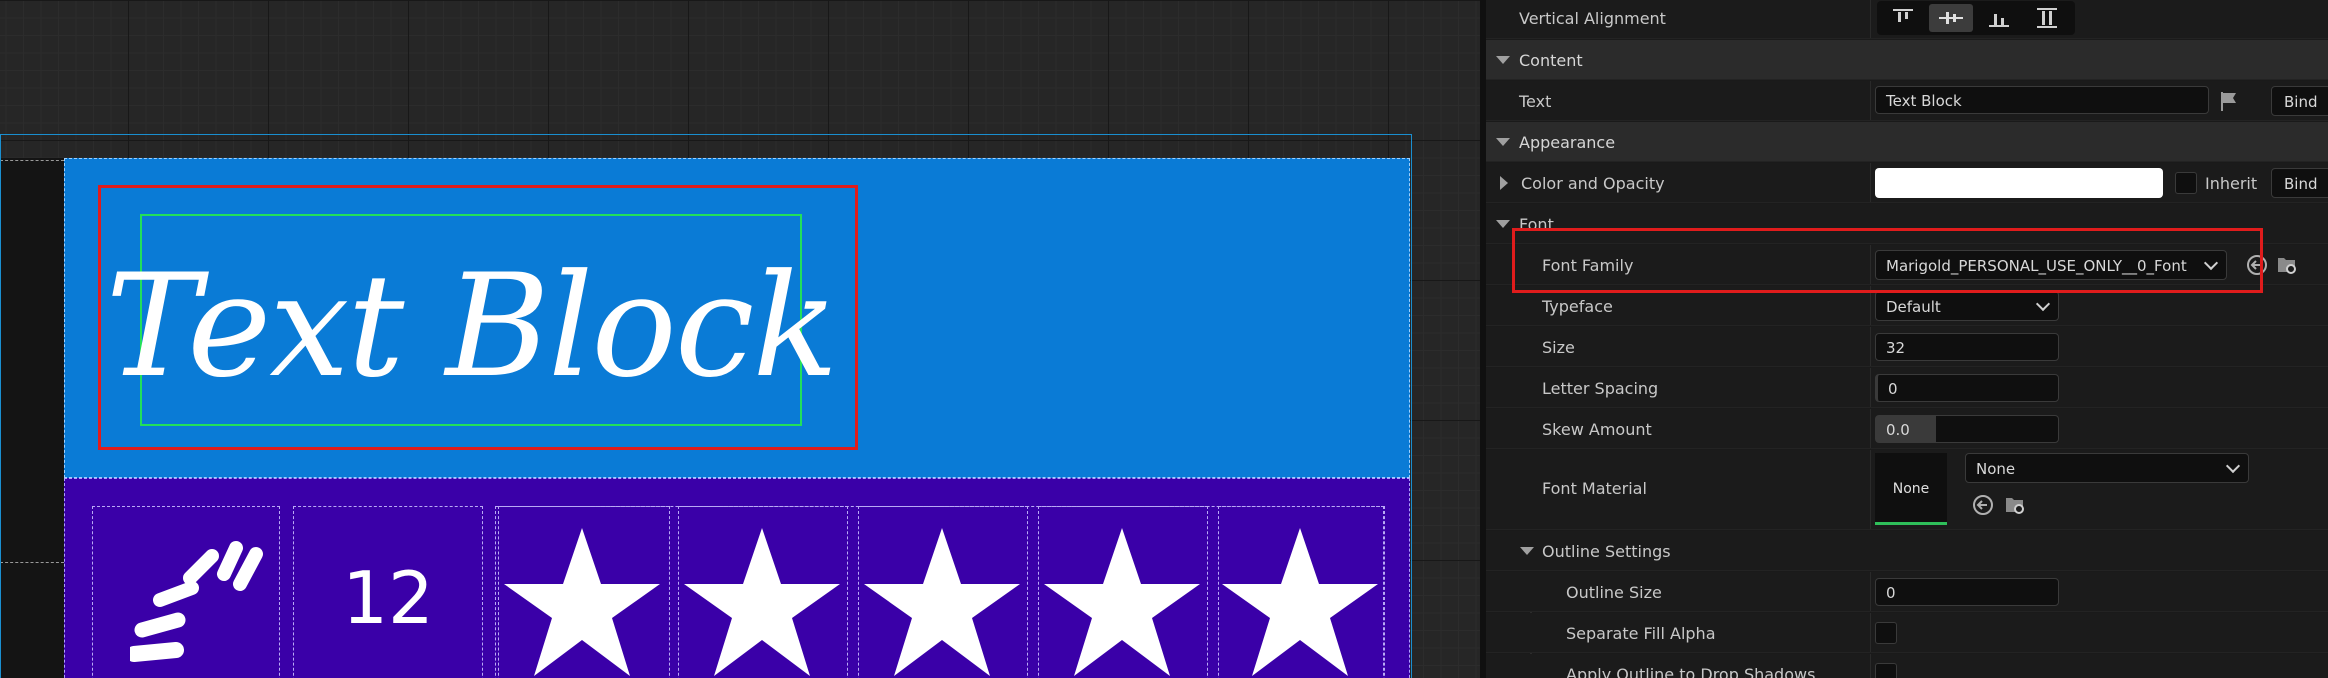 Image resolution: width=2328 pixels, height=678 pixels. I want to click on apply-outline-shadows-row: Apply Outline to Drop Shadows, so click(1907, 666).